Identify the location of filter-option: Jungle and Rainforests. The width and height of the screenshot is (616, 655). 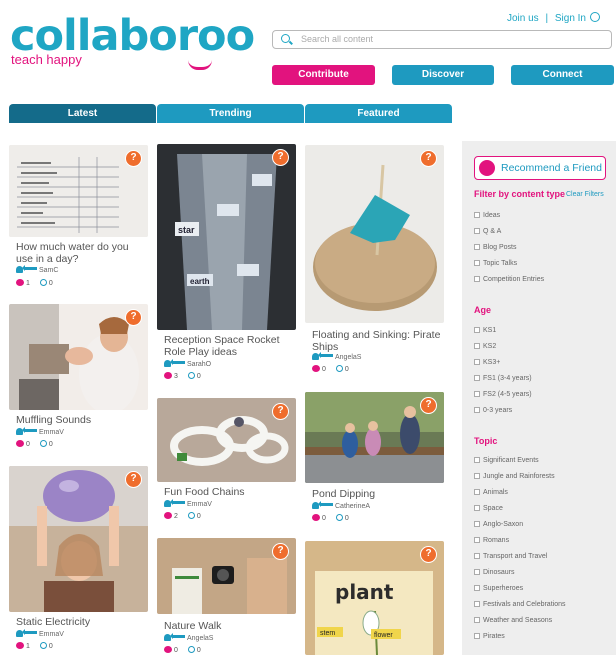
(514, 477).